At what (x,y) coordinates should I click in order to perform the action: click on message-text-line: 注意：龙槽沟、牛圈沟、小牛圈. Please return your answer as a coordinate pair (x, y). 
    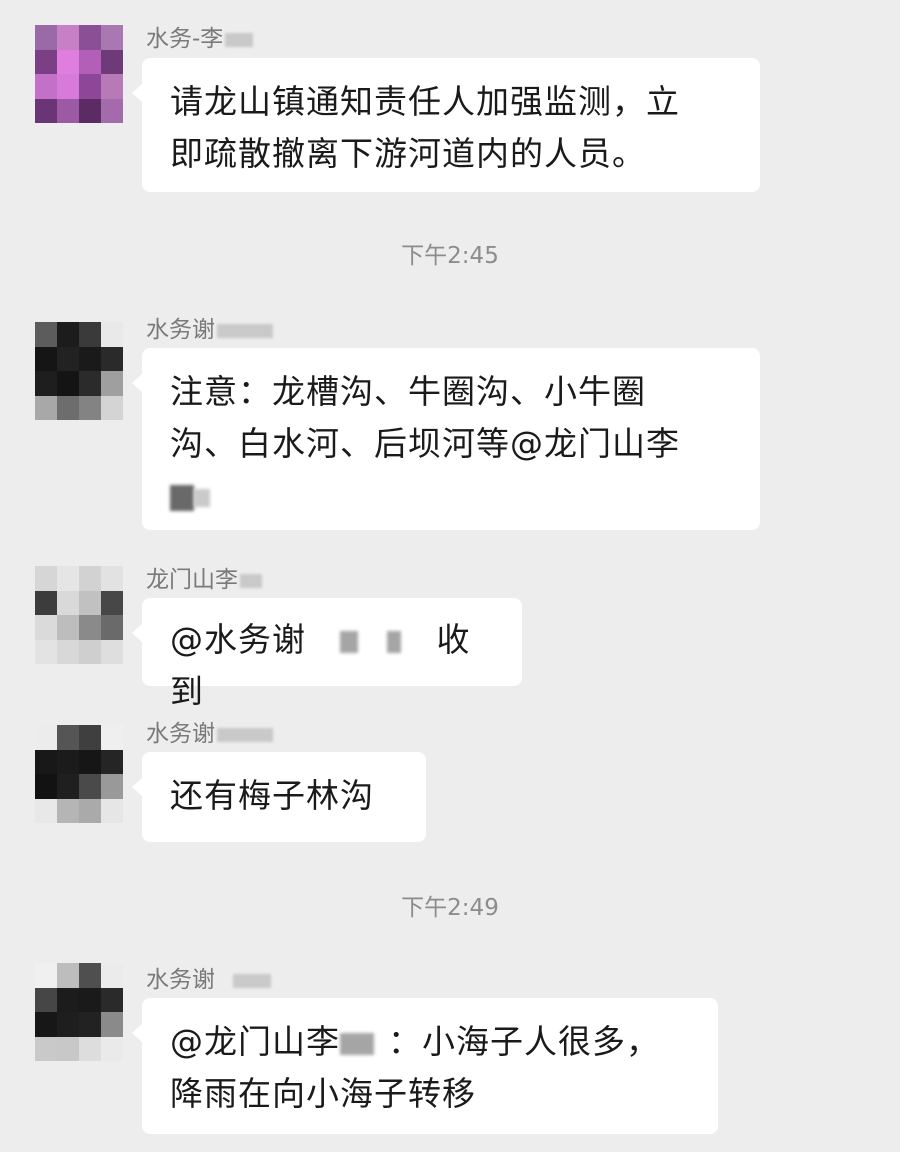
    Looking at the image, I should click on (408, 391).